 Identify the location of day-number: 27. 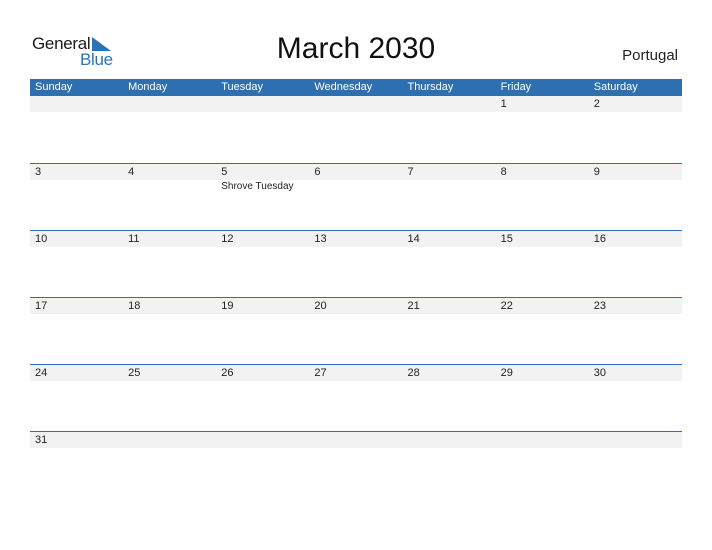
(356, 373).